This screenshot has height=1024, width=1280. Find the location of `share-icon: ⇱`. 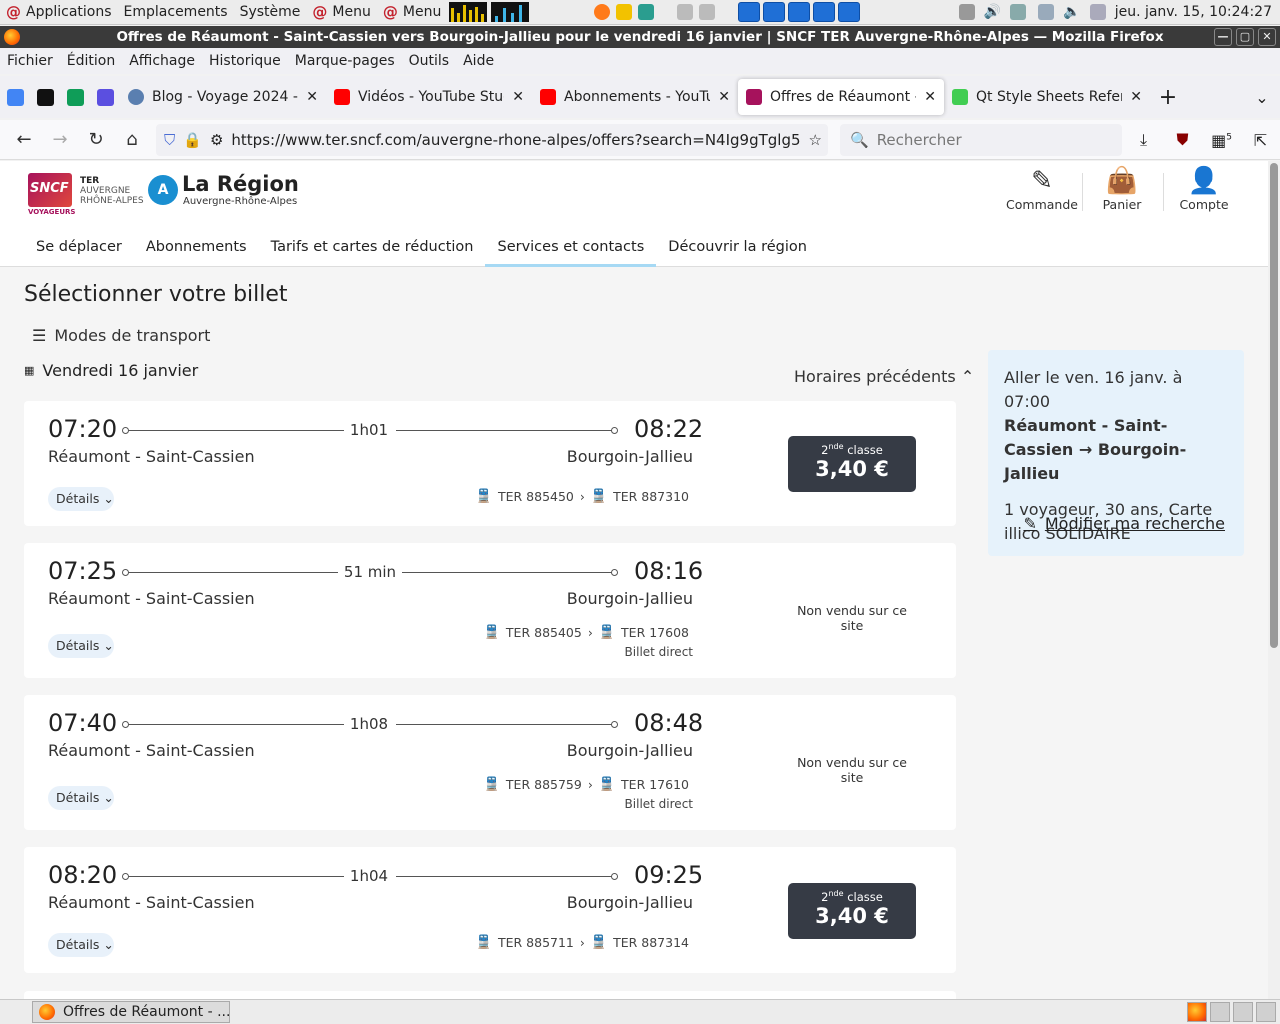

share-icon: ⇱ is located at coordinates (1260, 140).